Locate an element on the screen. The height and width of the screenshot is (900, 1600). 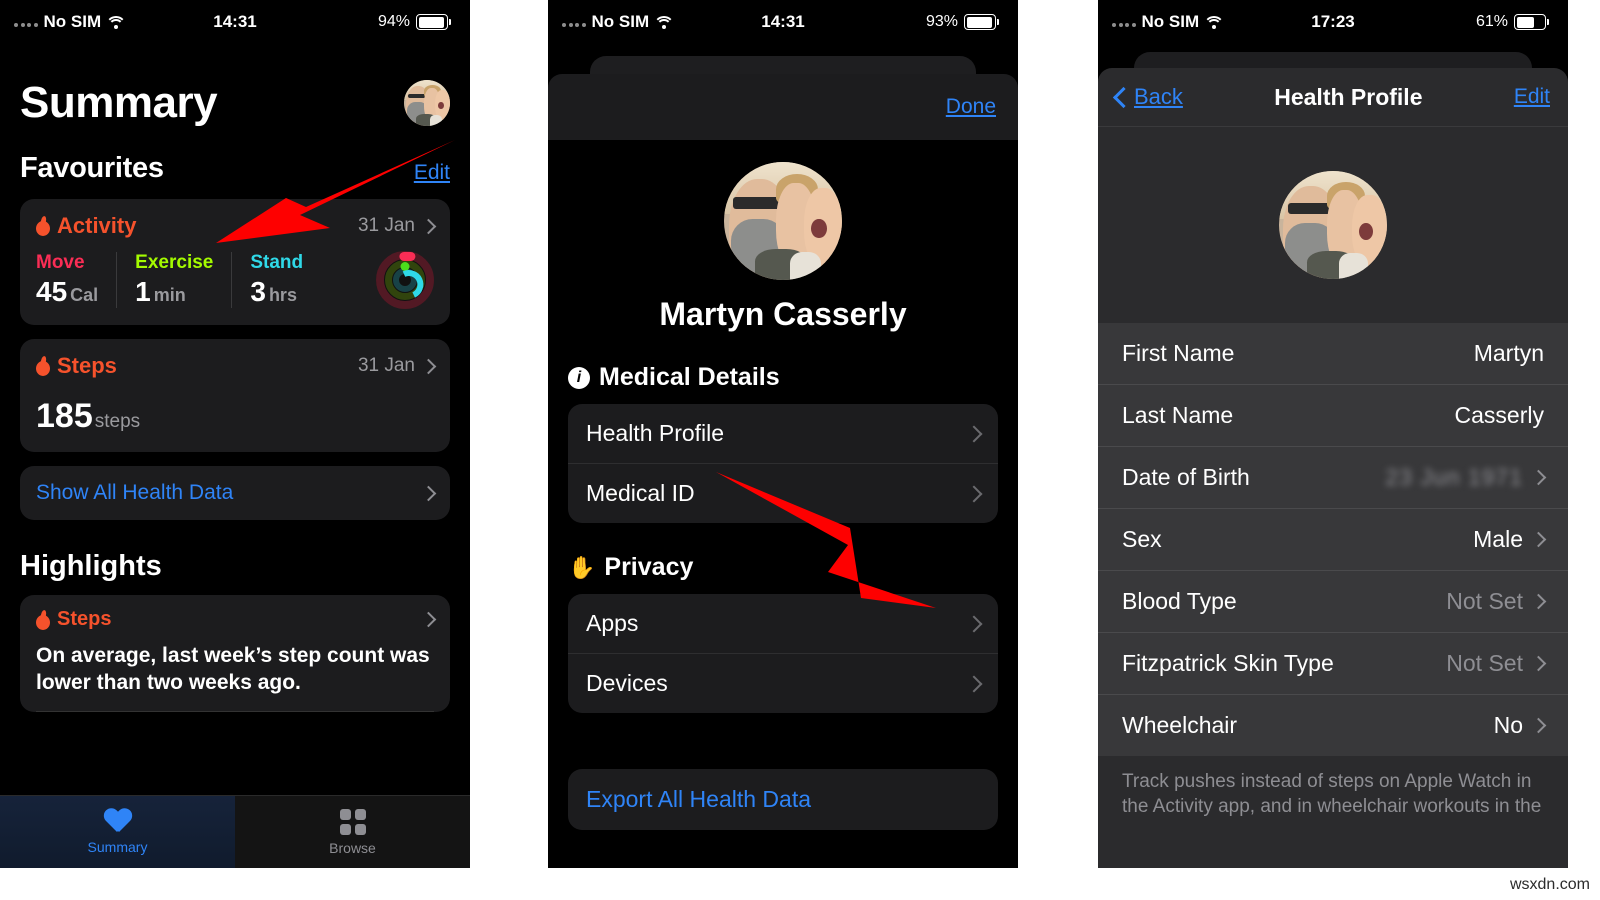
metric-value: 45 Cal is located at coordinates (67, 292).